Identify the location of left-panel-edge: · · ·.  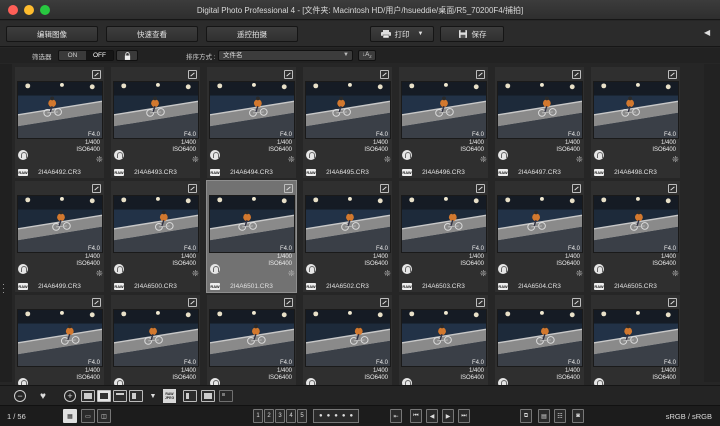
(6, 223).